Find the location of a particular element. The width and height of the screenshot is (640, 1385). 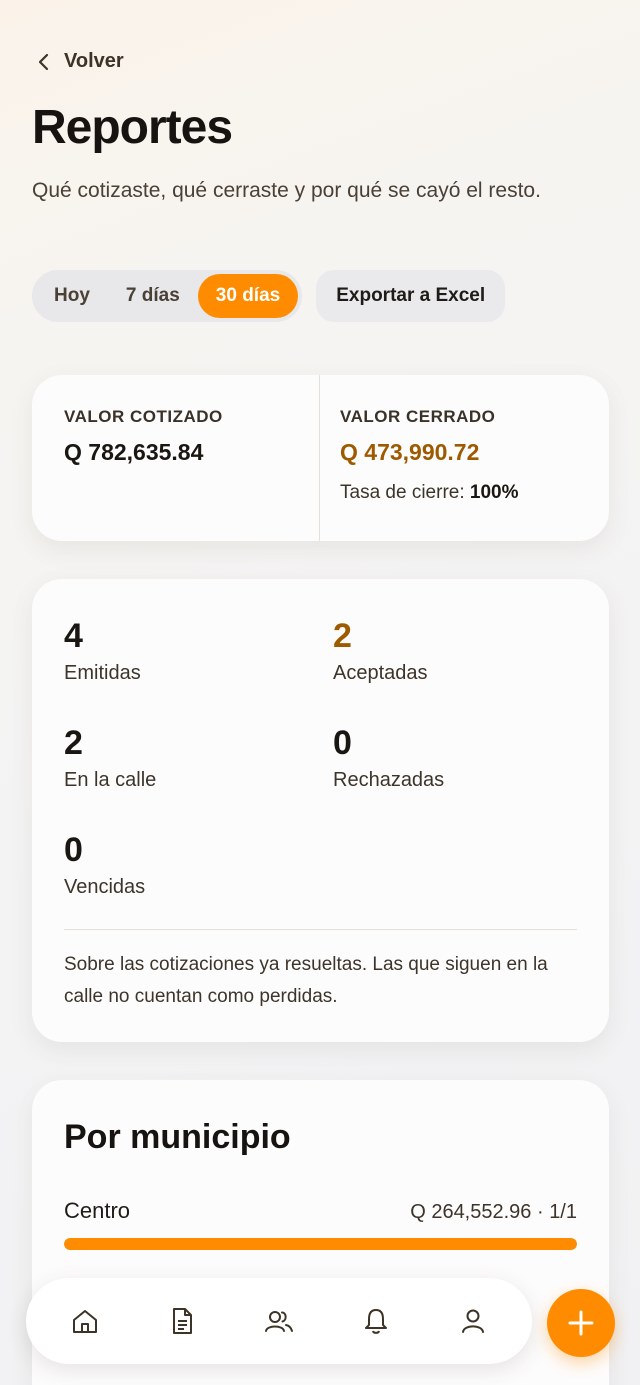

document-icon is located at coordinates (182, 1321).